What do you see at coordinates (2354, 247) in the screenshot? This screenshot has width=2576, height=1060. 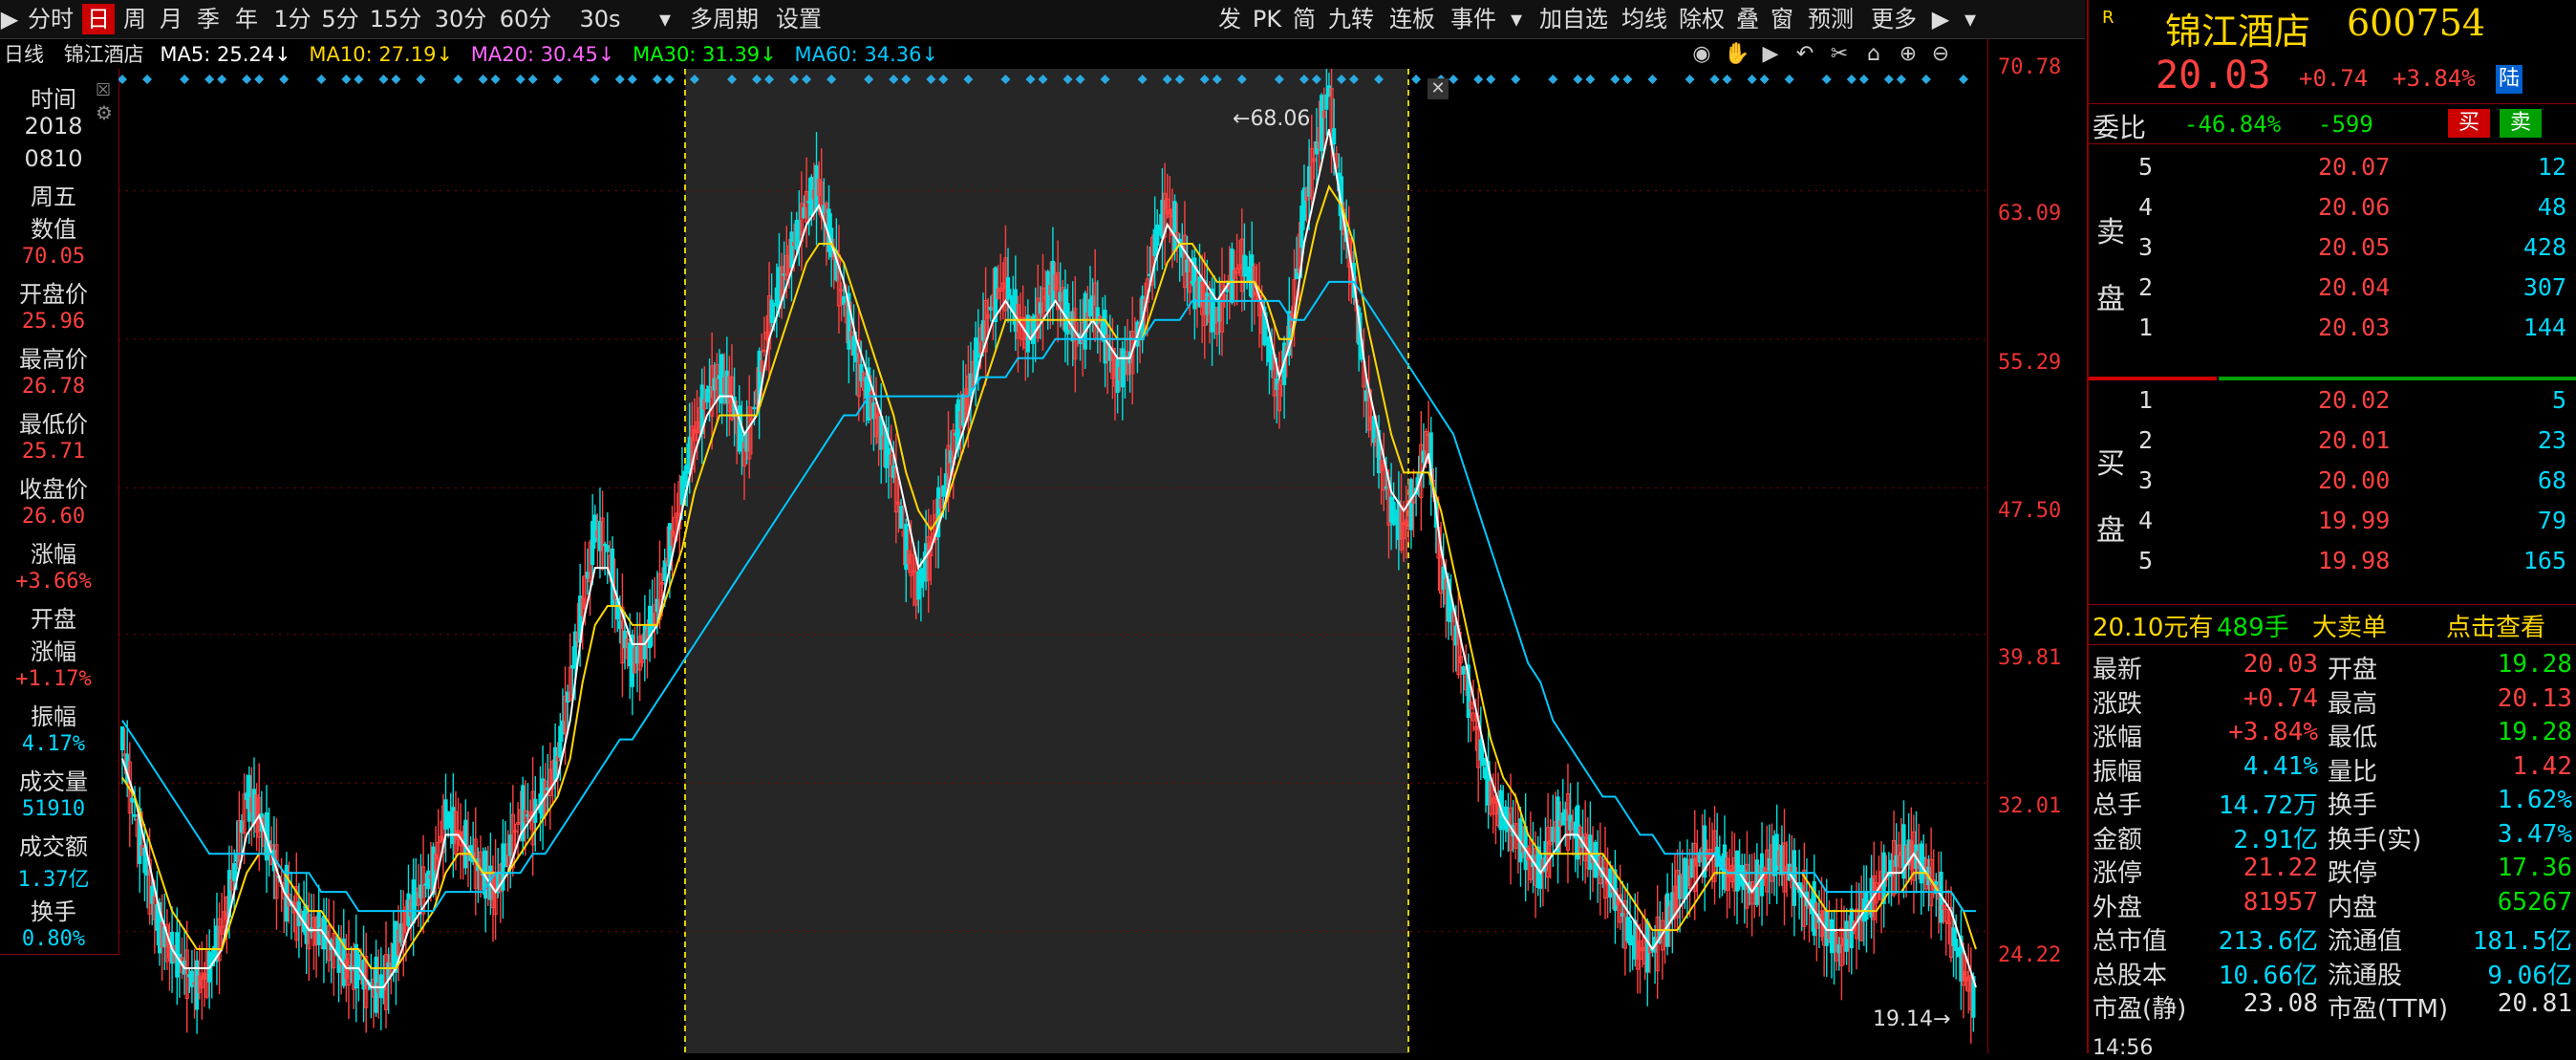 I see `ask-price: 20.05` at bounding box center [2354, 247].